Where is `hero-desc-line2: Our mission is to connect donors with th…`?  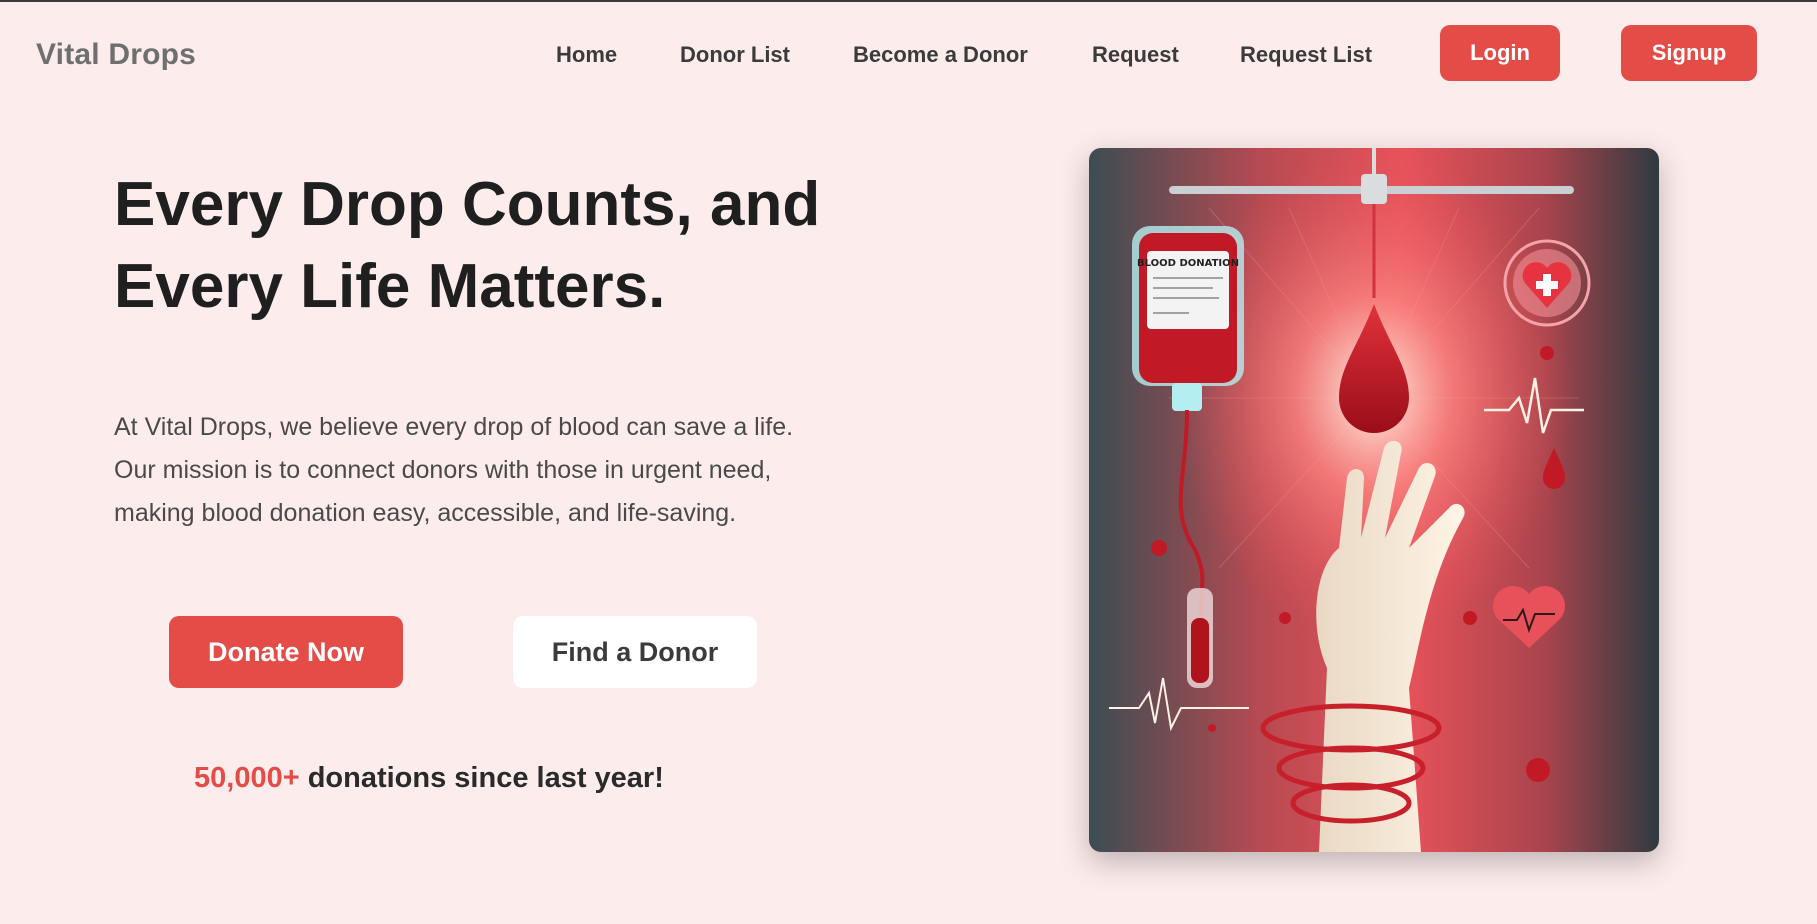 hero-desc-line2: Our mission is to connect donors with th… is located at coordinates (443, 470).